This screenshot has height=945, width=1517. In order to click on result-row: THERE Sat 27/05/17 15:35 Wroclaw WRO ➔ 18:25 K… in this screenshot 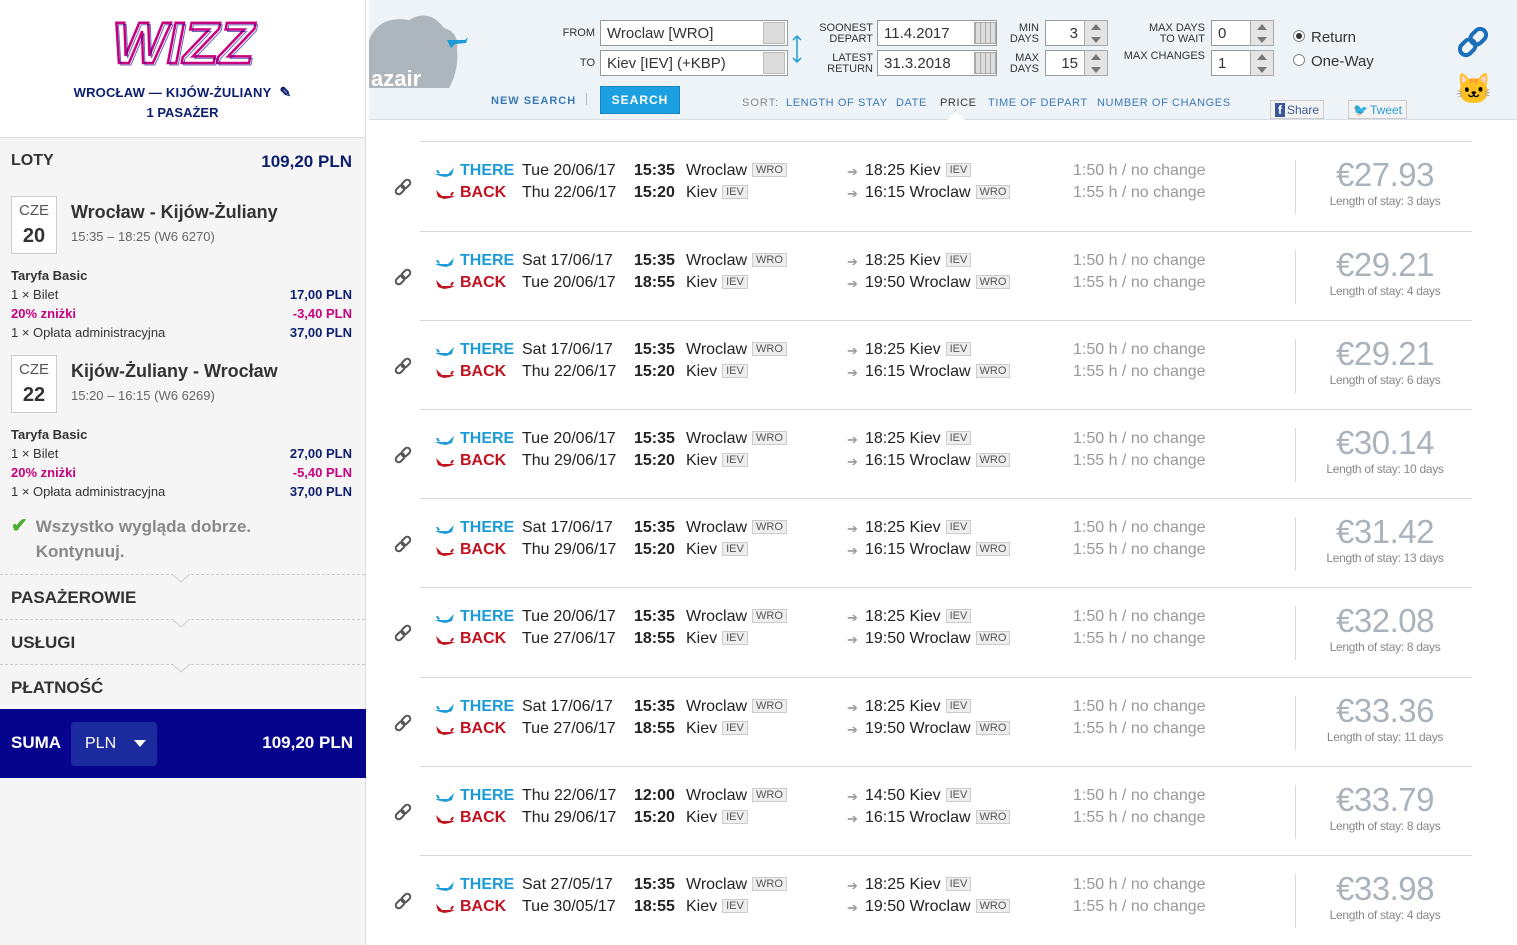, I will do `click(933, 899)`.